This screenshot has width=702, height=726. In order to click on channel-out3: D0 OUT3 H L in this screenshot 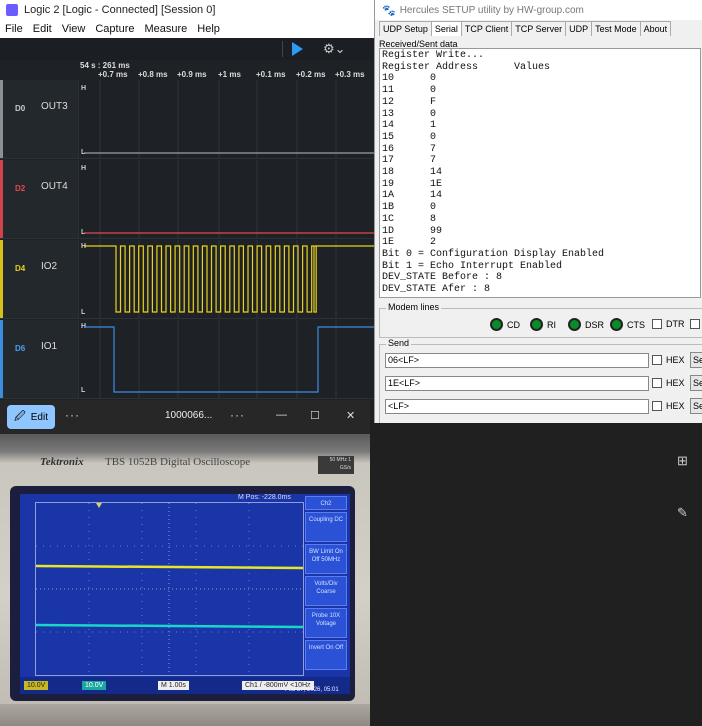, I will do `click(187, 119)`.